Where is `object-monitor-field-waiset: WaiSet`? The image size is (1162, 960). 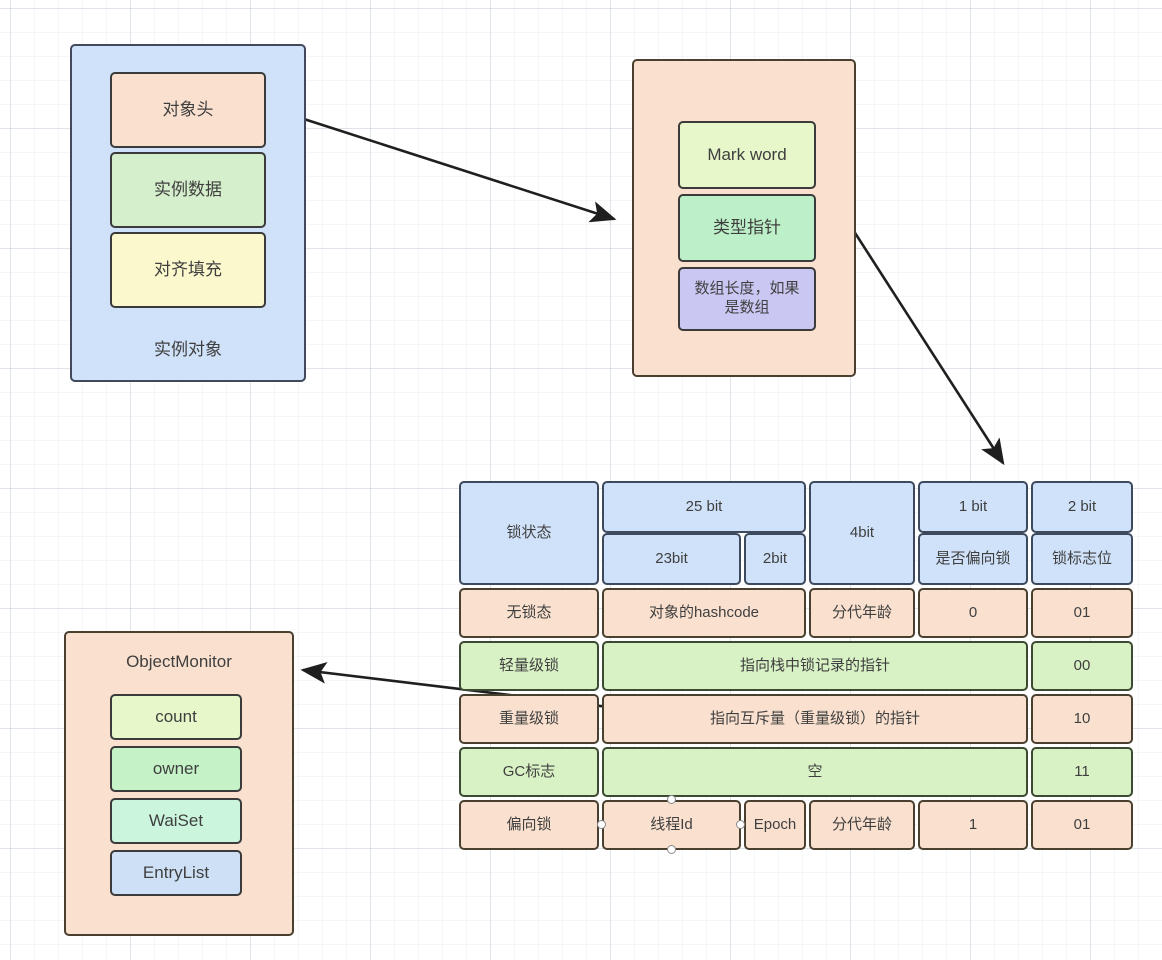 object-monitor-field-waiset: WaiSet is located at coordinates (176, 821).